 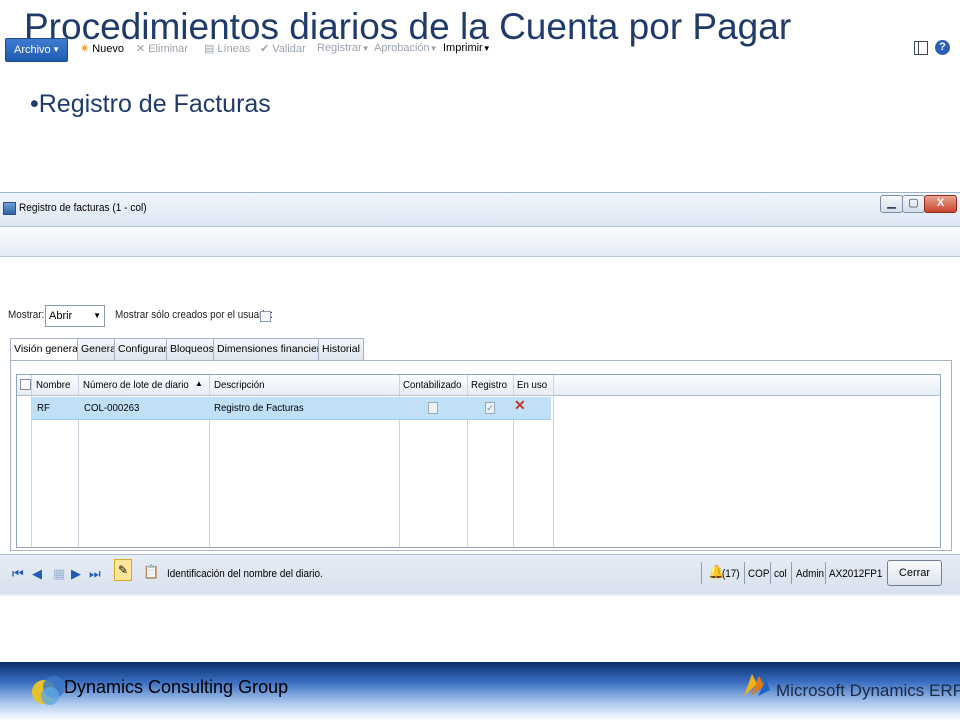 What do you see at coordinates (913, 204) in the screenshot?
I see `maximize-button: ▢` at bounding box center [913, 204].